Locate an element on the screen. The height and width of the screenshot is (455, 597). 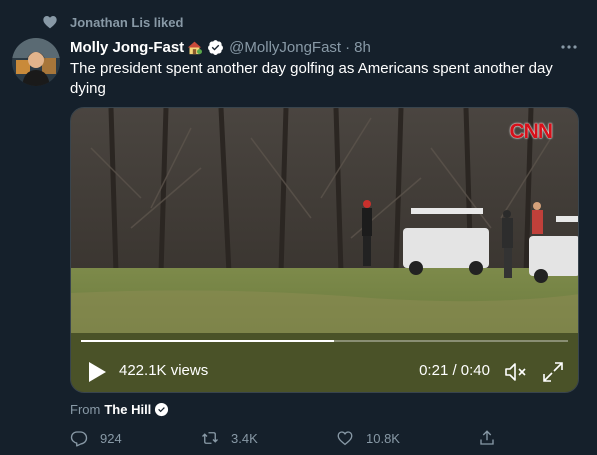
video-progress-fill is located at coordinates (208, 341).